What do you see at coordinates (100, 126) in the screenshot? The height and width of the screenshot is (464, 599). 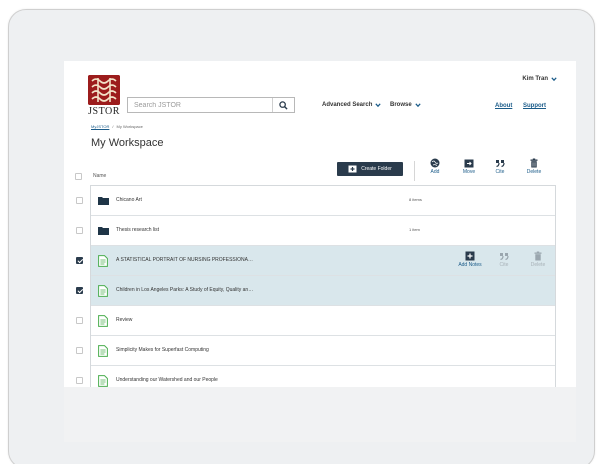 I see `breadcrumb-myjstor: MyJSTOR` at bounding box center [100, 126].